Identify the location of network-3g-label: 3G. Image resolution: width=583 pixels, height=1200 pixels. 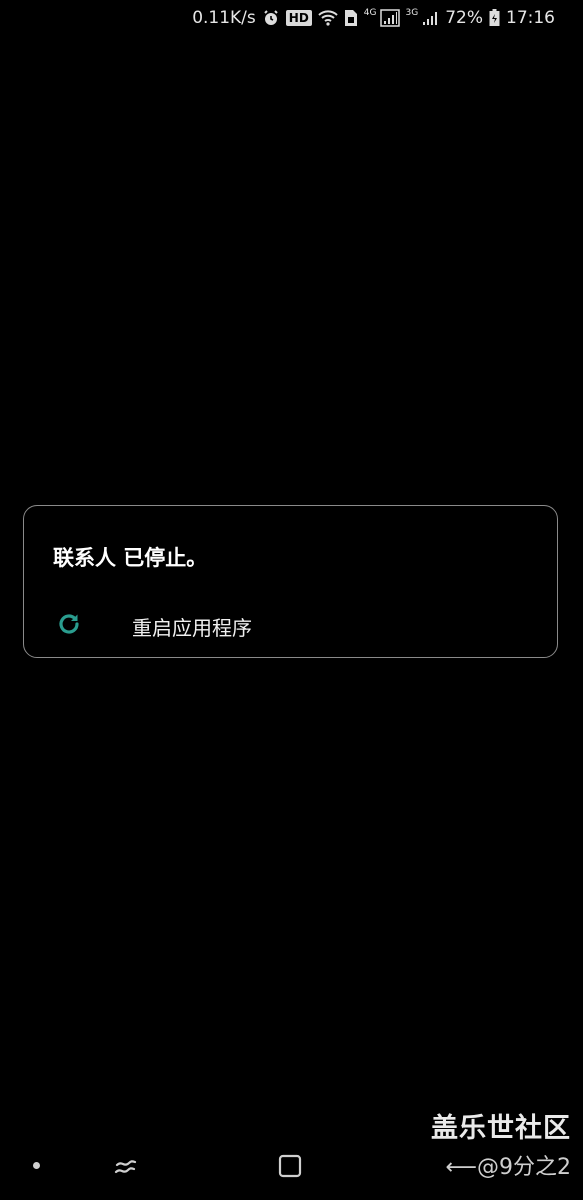
(412, 13).